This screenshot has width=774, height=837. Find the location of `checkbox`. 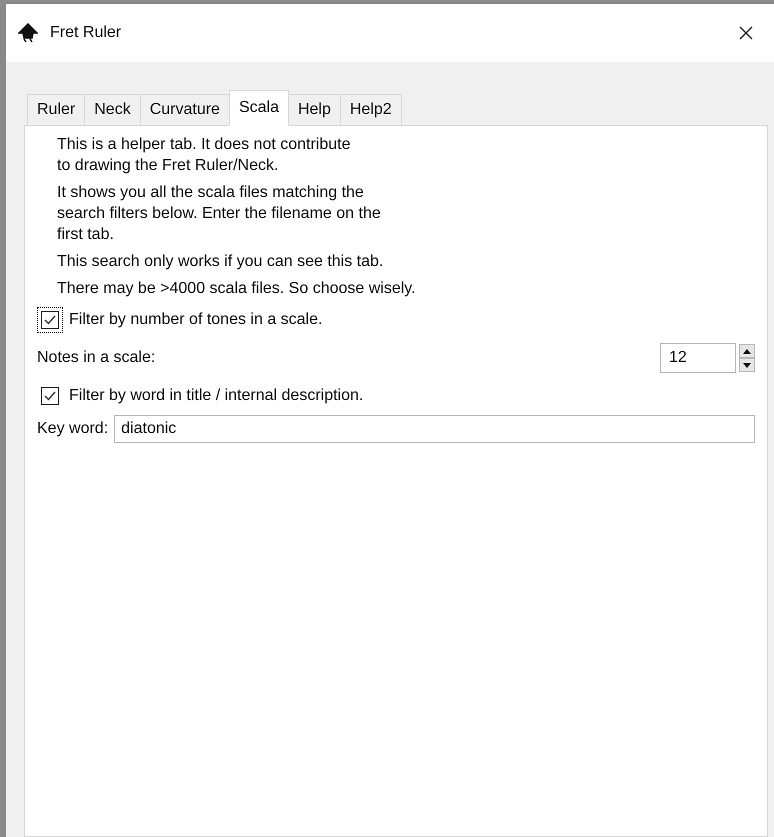

checkbox is located at coordinates (50, 320).